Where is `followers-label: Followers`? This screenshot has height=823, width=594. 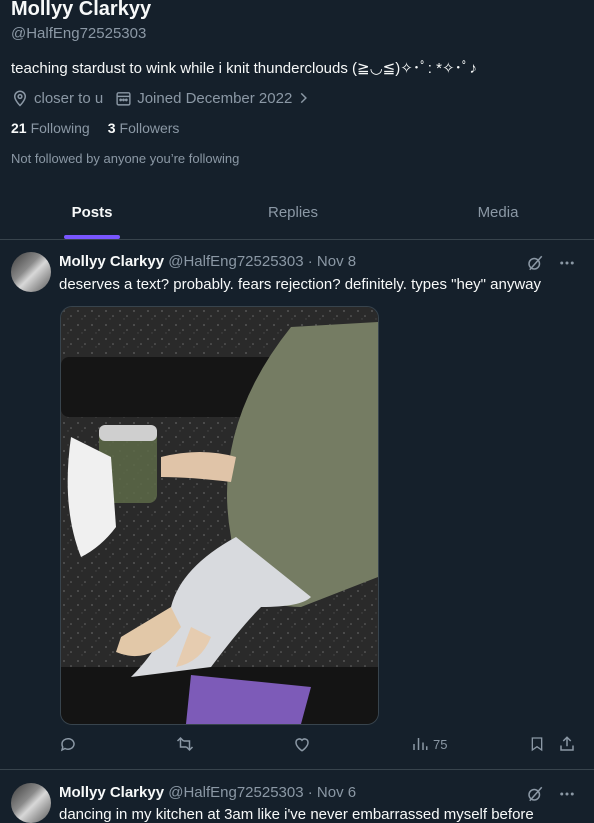 followers-label: Followers is located at coordinates (149, 128).